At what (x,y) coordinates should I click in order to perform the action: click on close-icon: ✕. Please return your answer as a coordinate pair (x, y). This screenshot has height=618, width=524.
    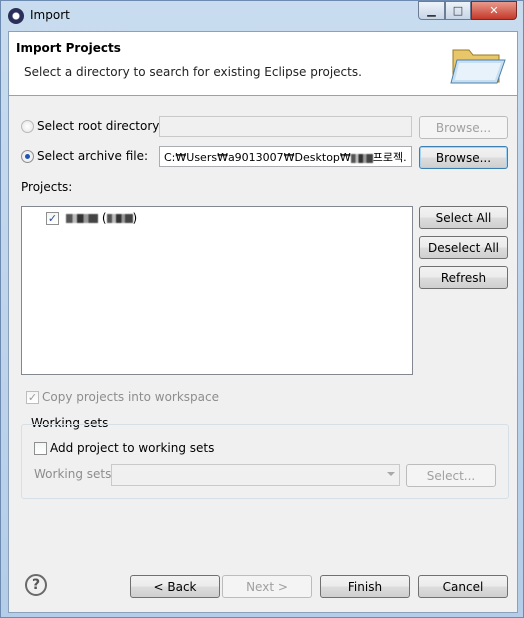
    Looking at the image, I should click on (494, 10).